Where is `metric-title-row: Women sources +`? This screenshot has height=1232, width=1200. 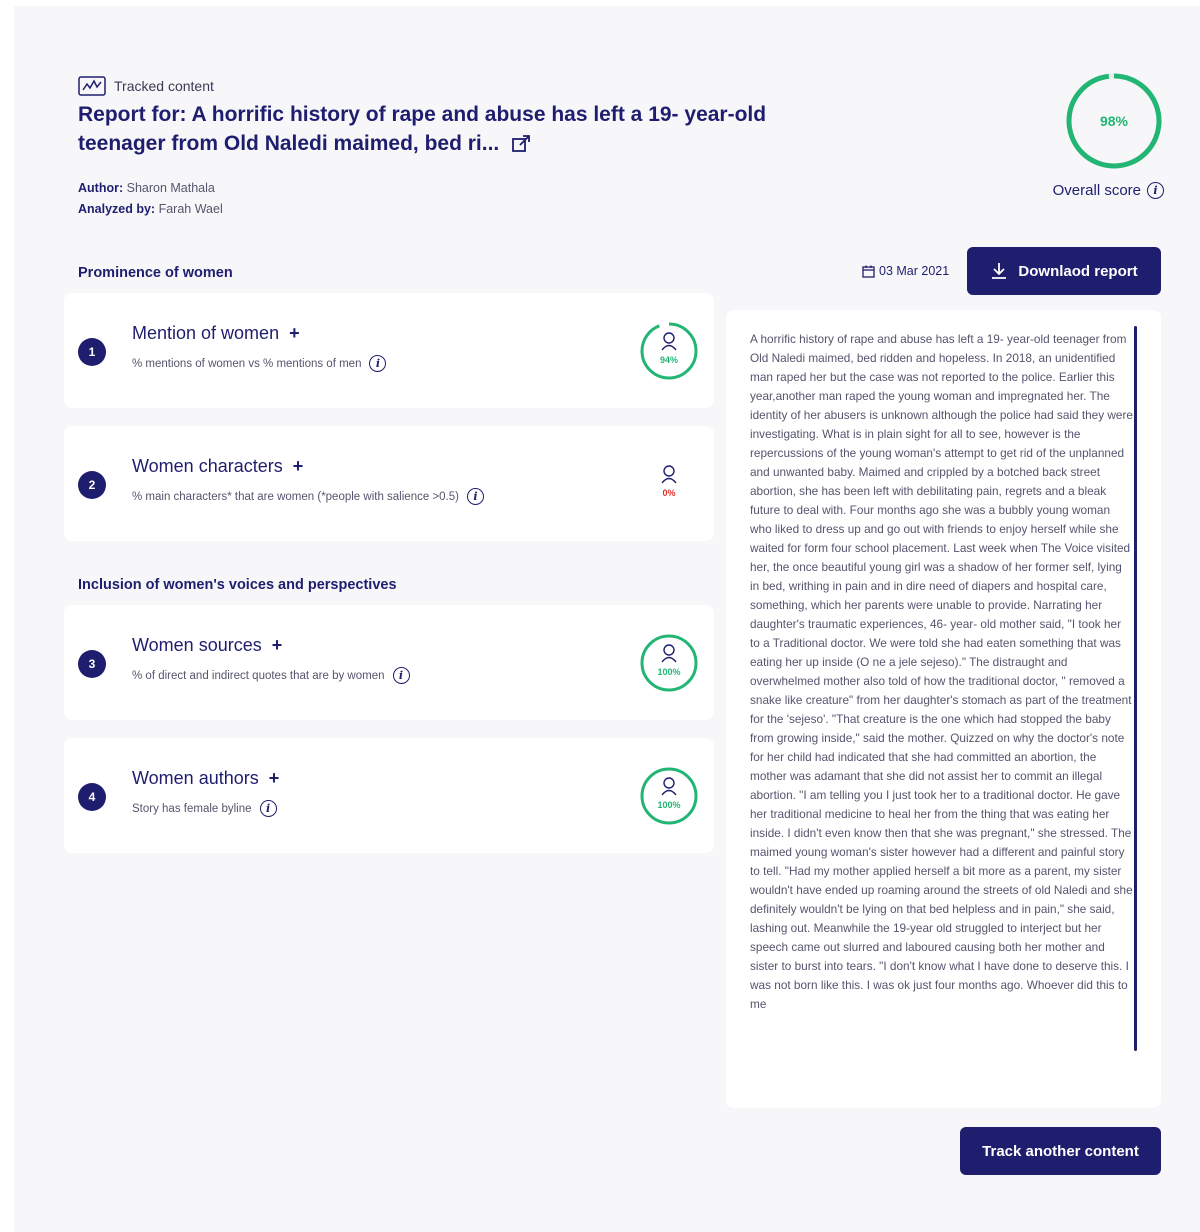 metric-title-row: Women sources + is located at coordinates (207, 645).